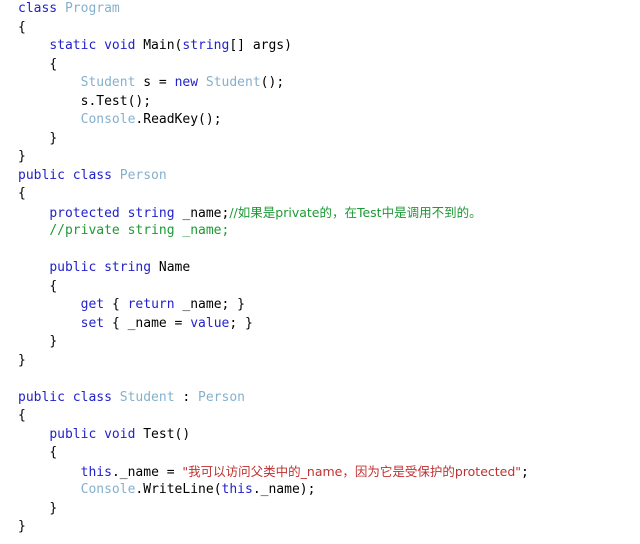 This screenshot has width=640, height=544. Describe the element at coordinates (163, 45) in the screenshot. I see `code-token-plain: Main(` at that location.